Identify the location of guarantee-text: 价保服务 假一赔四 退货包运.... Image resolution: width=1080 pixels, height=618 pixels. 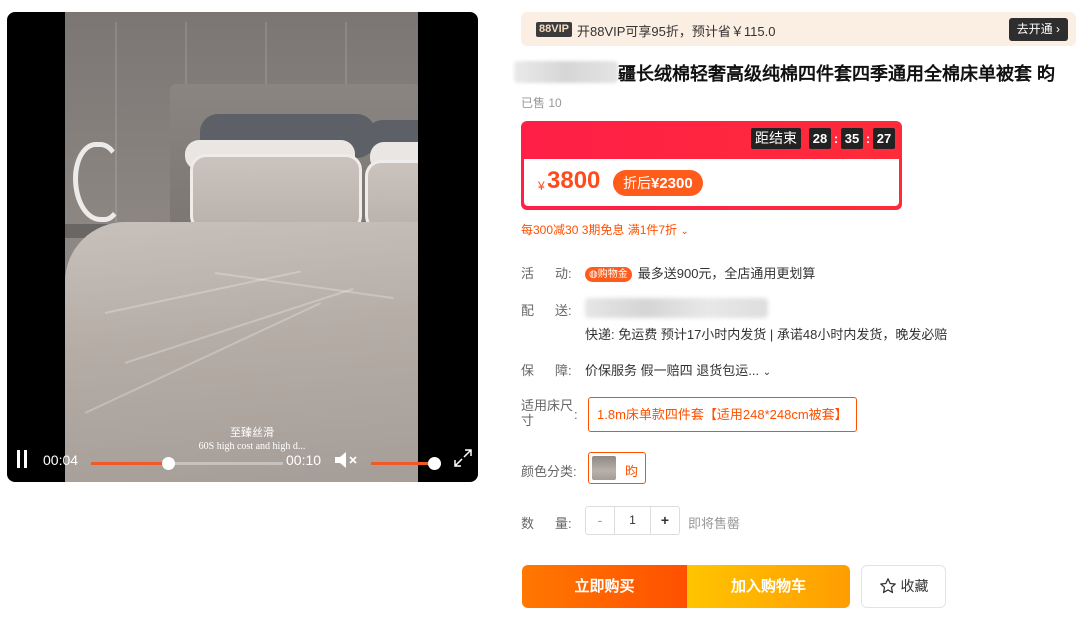
(672, 370).